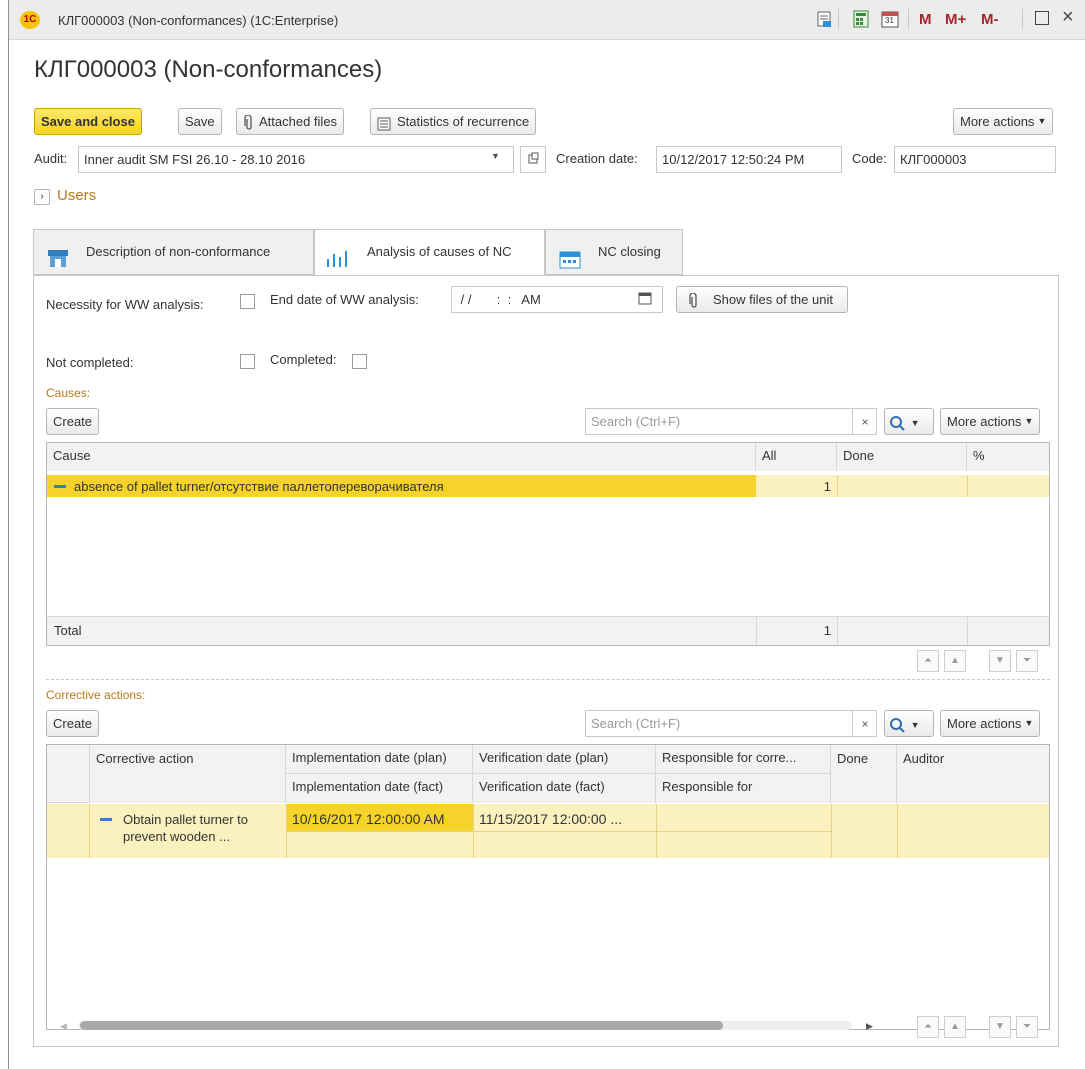 The width and height of the screenshot is (1085, 1069). What do you see at coordinates (463, 121) in the screenshot?
I see `statistics-label: Statistics of recurrence` at bounding box center [463, 121].